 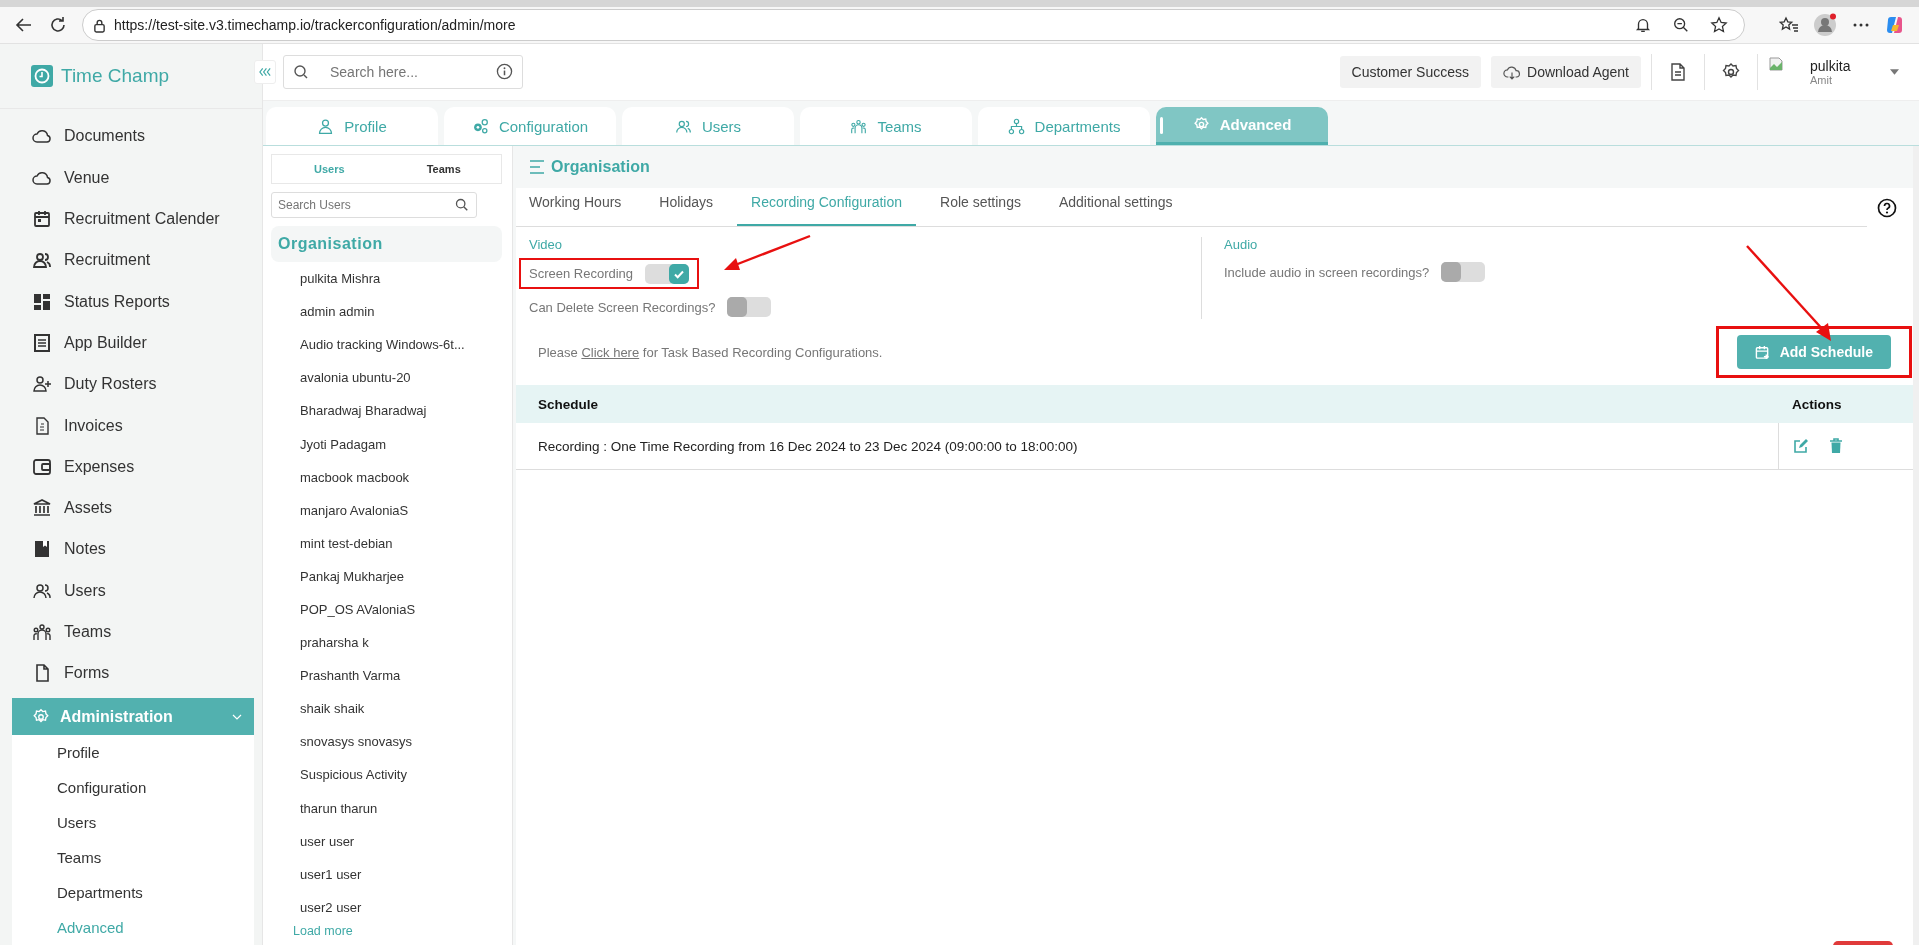 I want to click on star-icon, so click(x=1719, y=25).